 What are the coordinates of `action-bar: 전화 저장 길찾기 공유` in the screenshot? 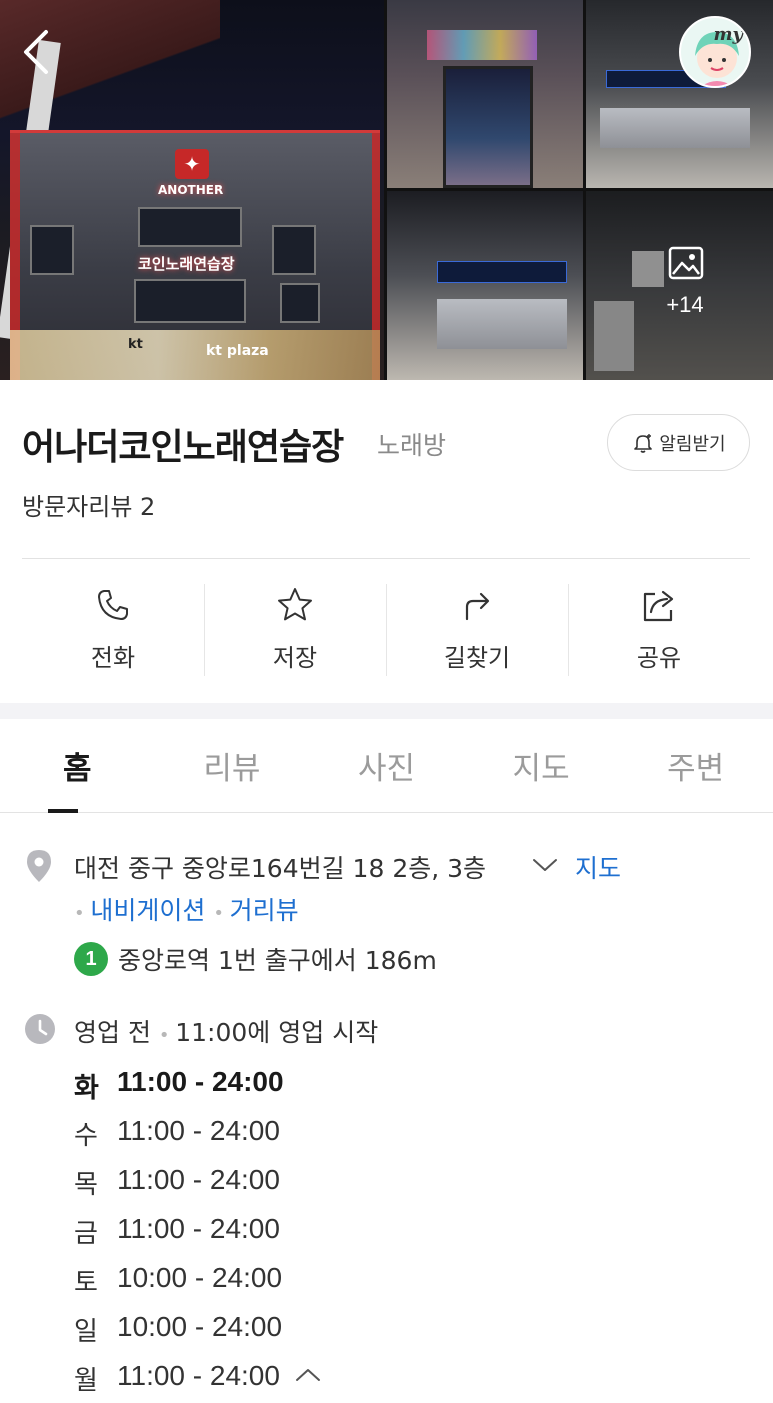 It's located at (386, 630).